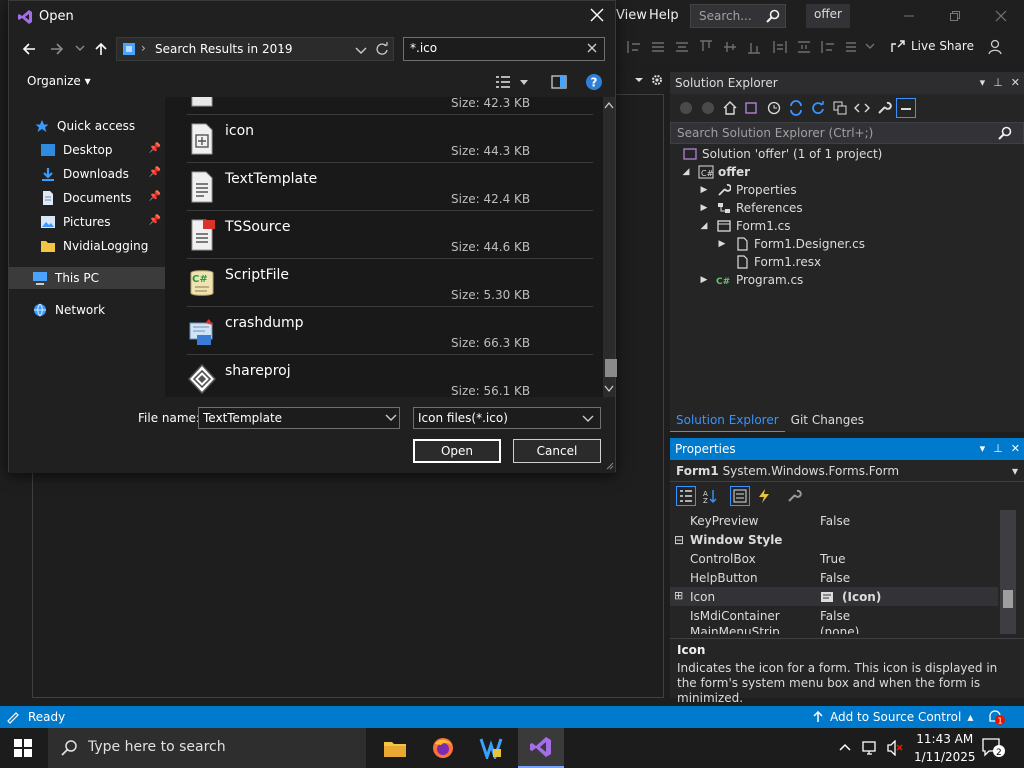  Describe the element at coordinates (752, 108) in the screenshot. I see `vs-switch-views-icon` at that location.